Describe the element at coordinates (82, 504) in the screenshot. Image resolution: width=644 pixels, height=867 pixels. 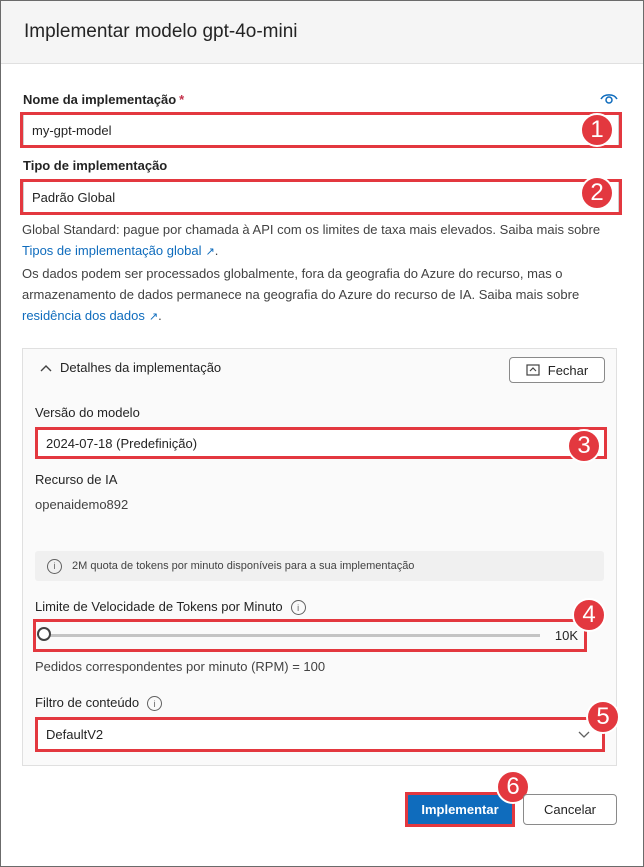
I see `ai-resource-value: openaidemo892` at that location.